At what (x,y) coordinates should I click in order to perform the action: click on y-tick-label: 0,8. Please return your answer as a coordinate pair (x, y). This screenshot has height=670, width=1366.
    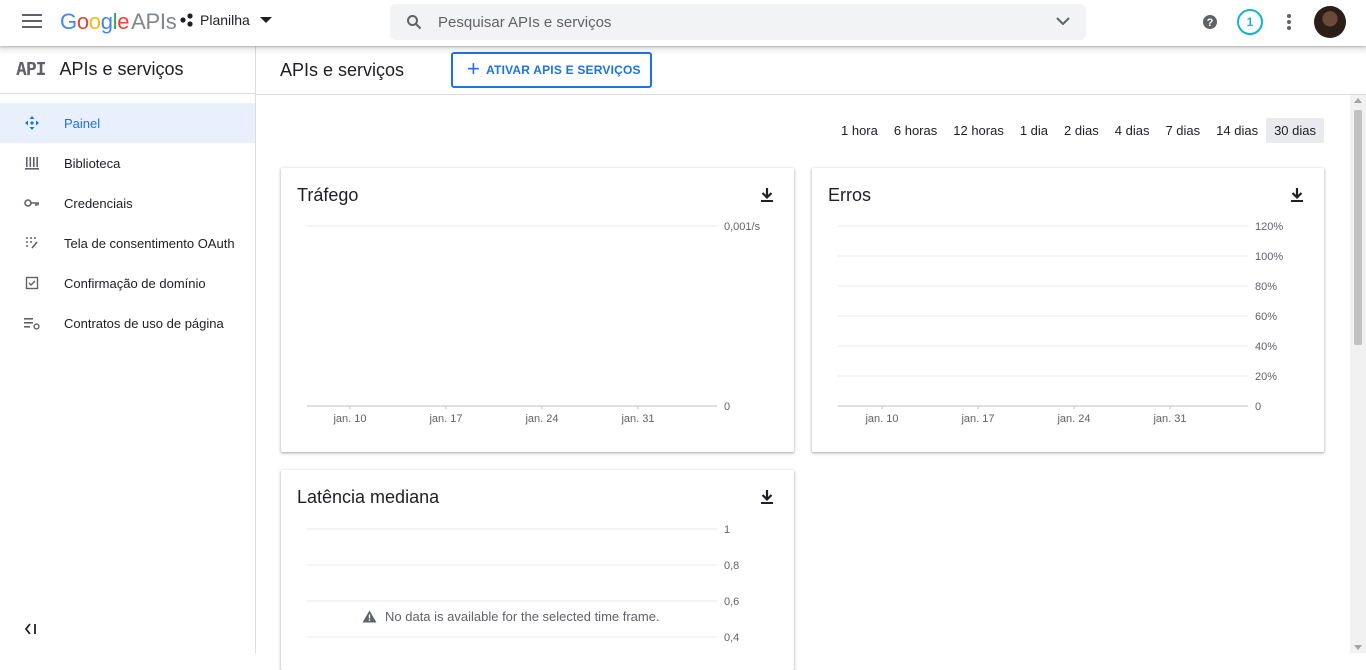
    Looking at the image, I should click on (731, 566).